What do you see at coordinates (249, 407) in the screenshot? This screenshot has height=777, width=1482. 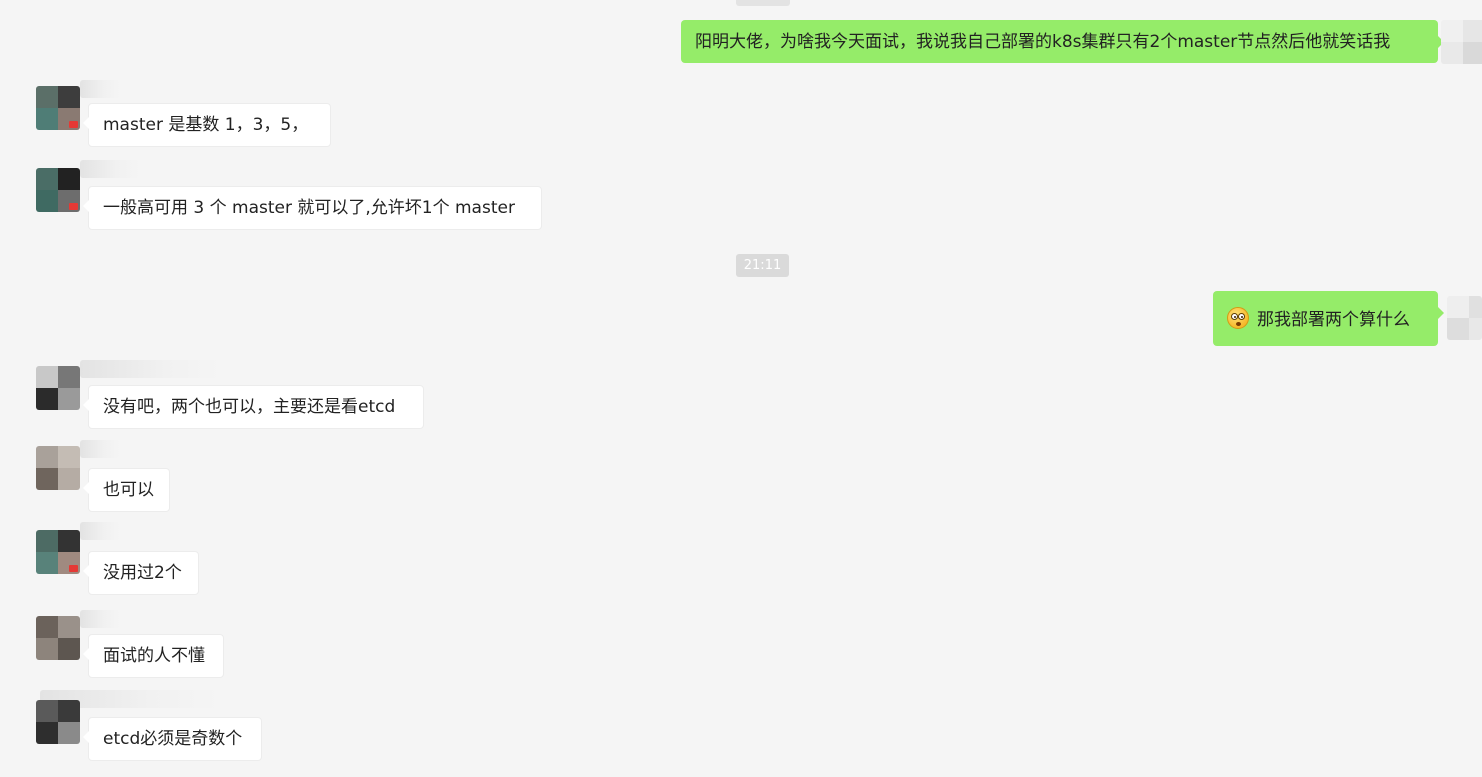 I see `message-text: 没有吧，两个也可以，主要还是看etcd` at bounding box center [249, 407].